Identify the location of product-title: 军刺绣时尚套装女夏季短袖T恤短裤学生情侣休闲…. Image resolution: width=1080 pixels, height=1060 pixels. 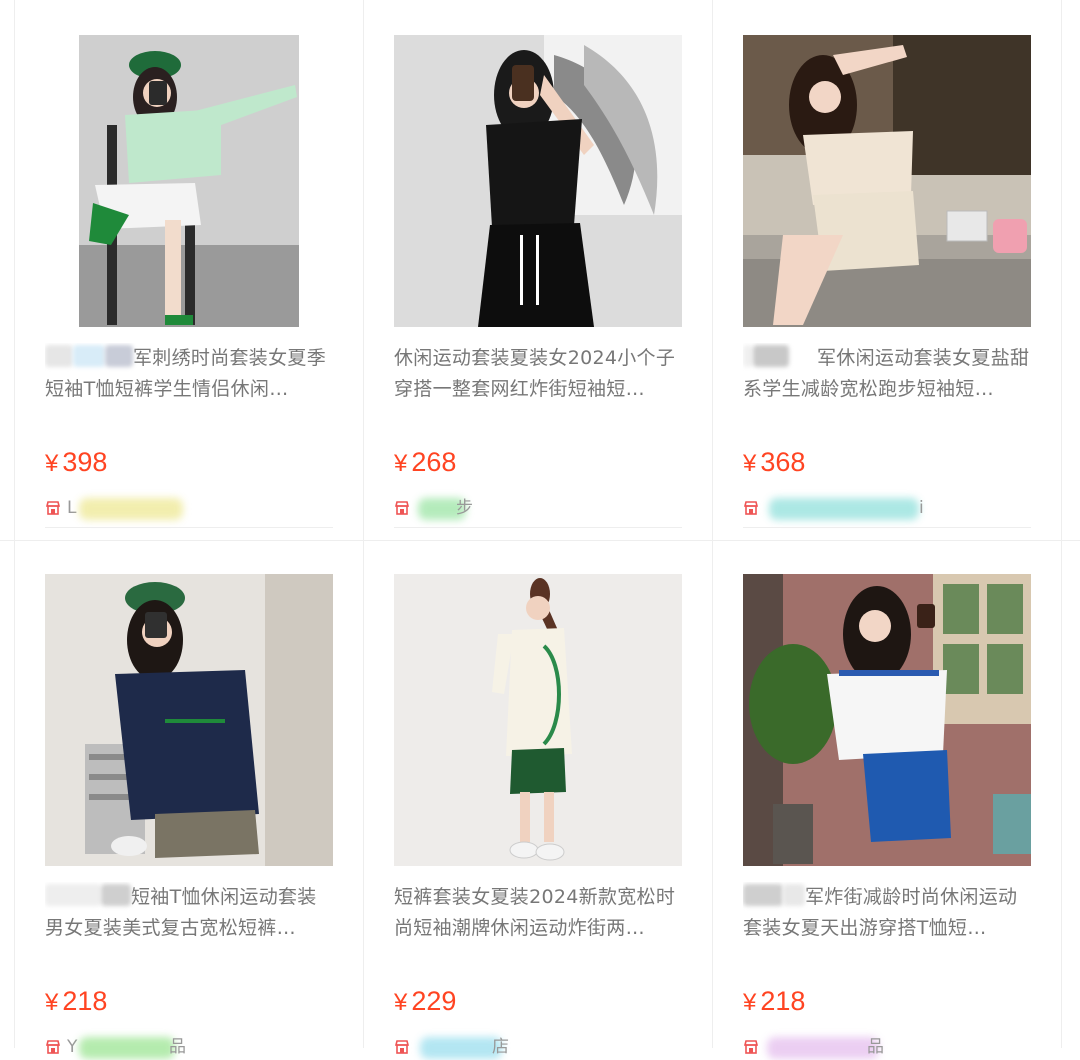
(190, 374).